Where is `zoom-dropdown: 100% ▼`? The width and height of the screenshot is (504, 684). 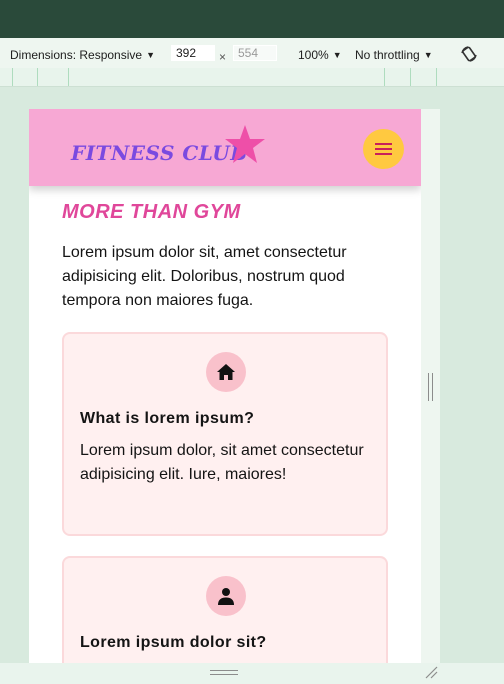 zoom-dropdown: 100% ▼ is located at coordinates (320, 55).